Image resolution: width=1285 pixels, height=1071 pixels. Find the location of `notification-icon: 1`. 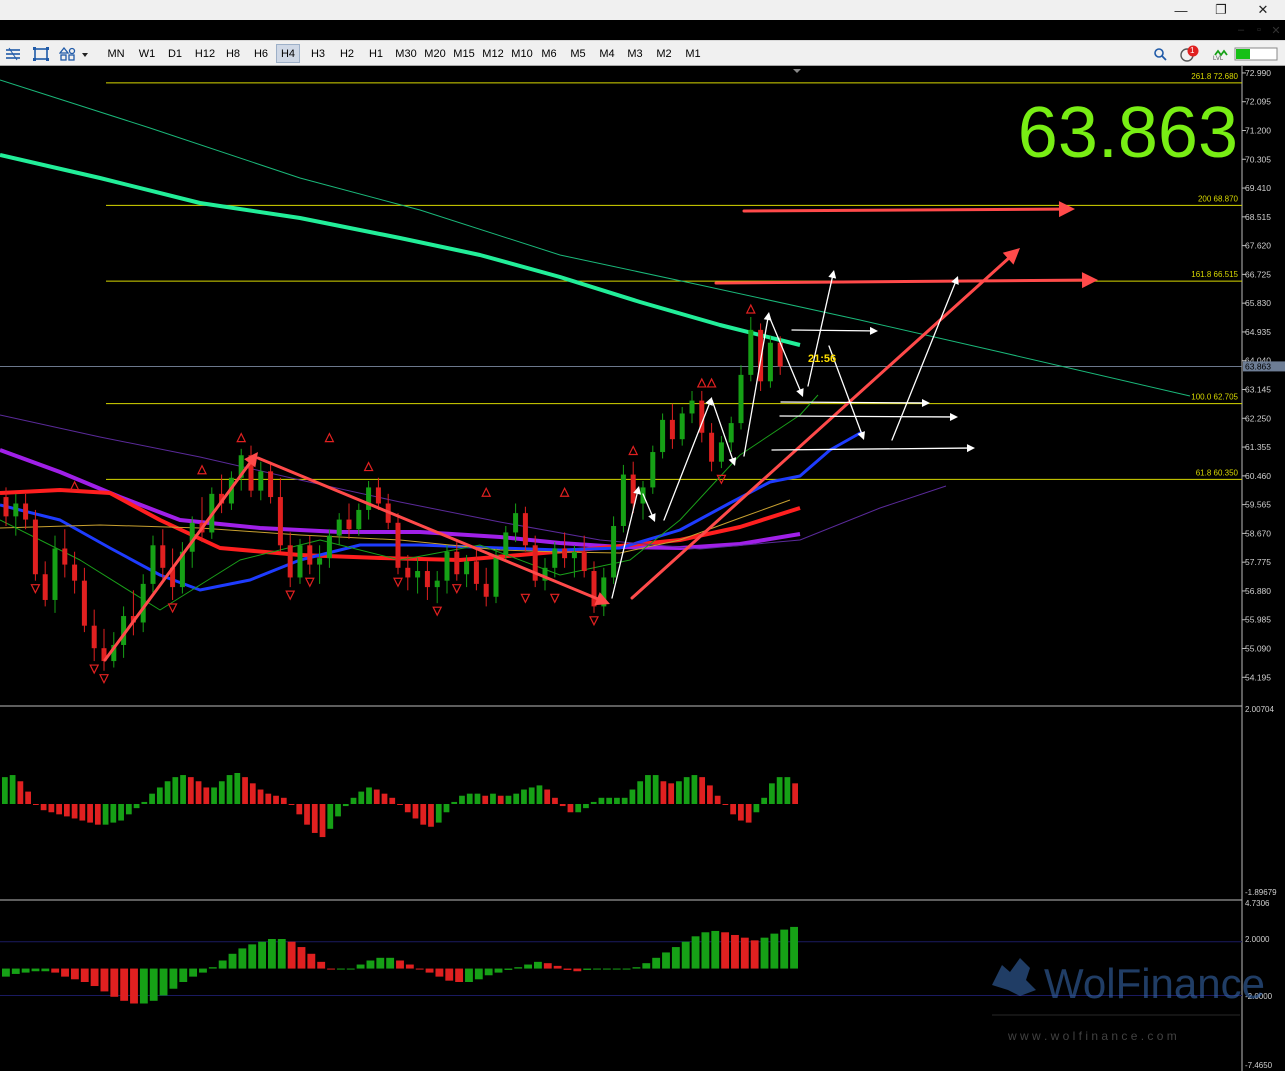

notification-icon: 1 is located at coordinates (1190, 53).